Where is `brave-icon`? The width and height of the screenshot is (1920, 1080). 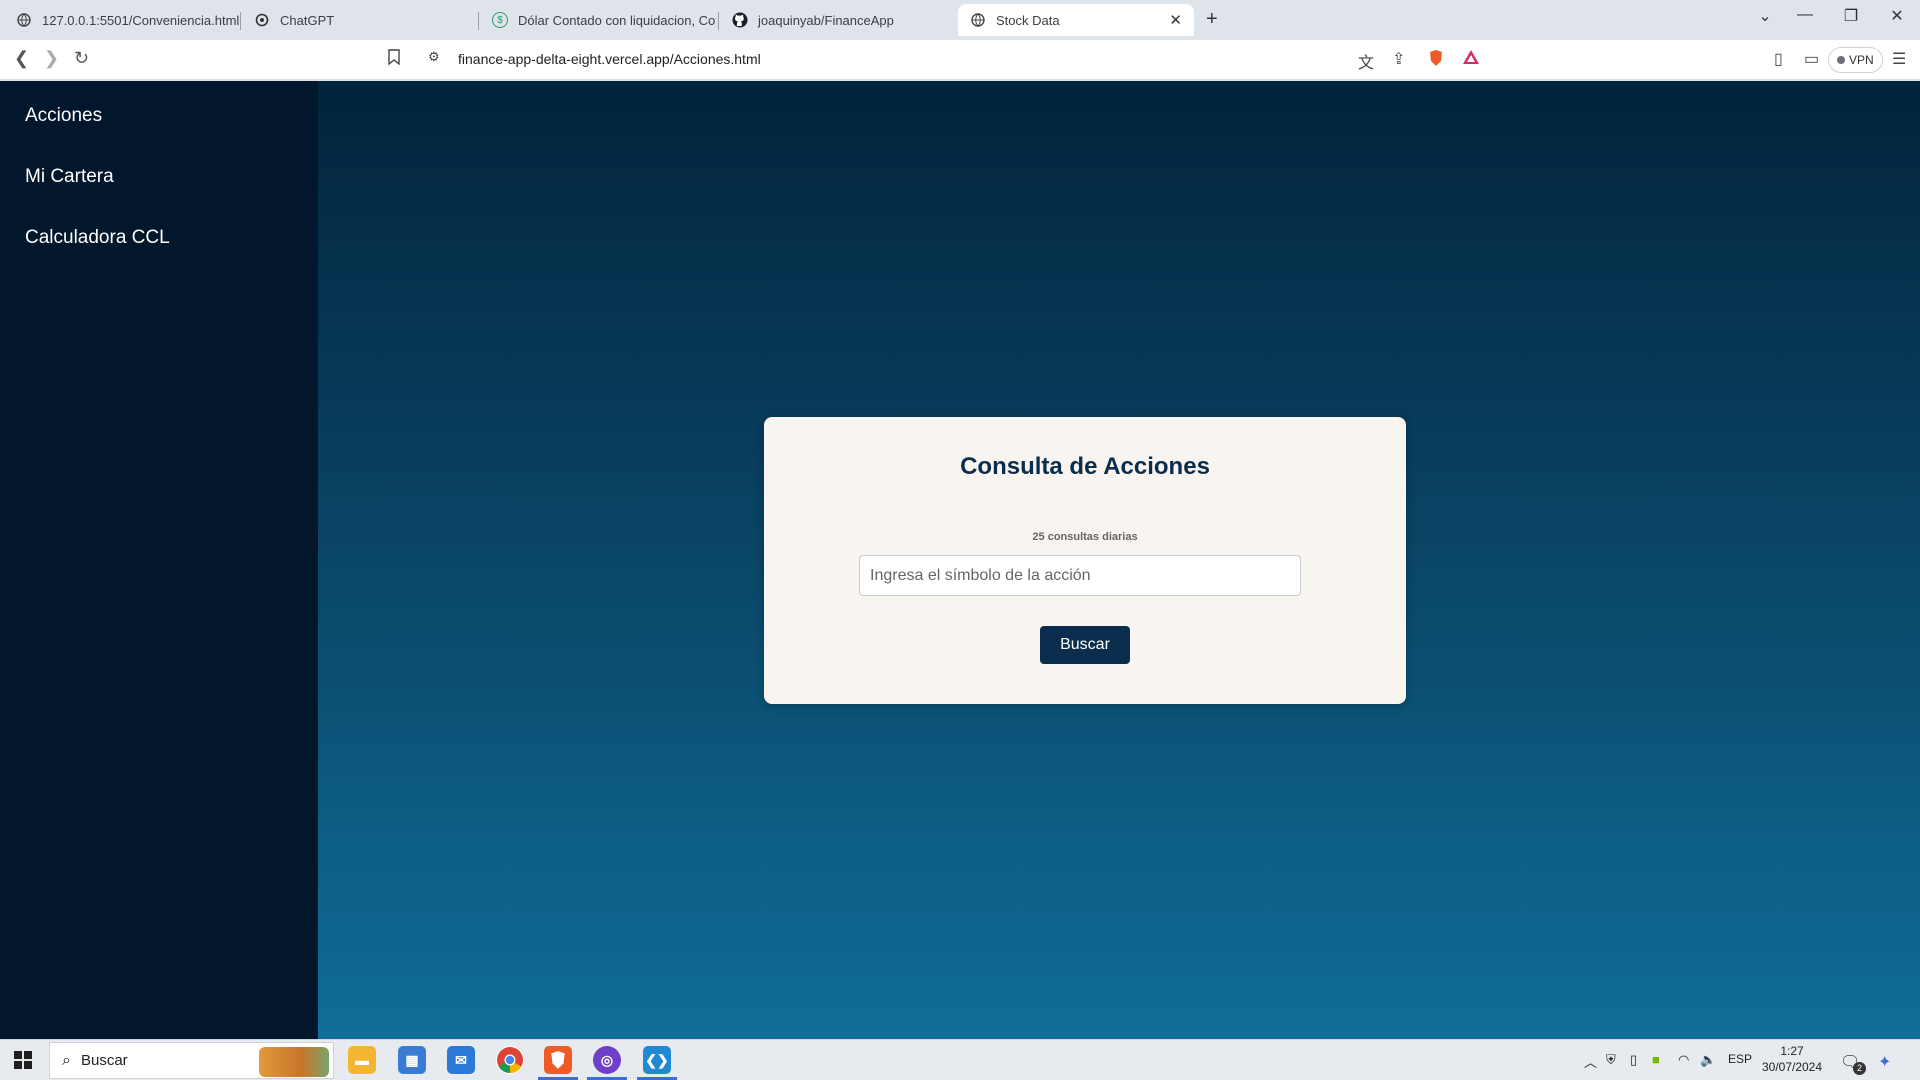 brave-icon is located at coordinates (558, 1063).